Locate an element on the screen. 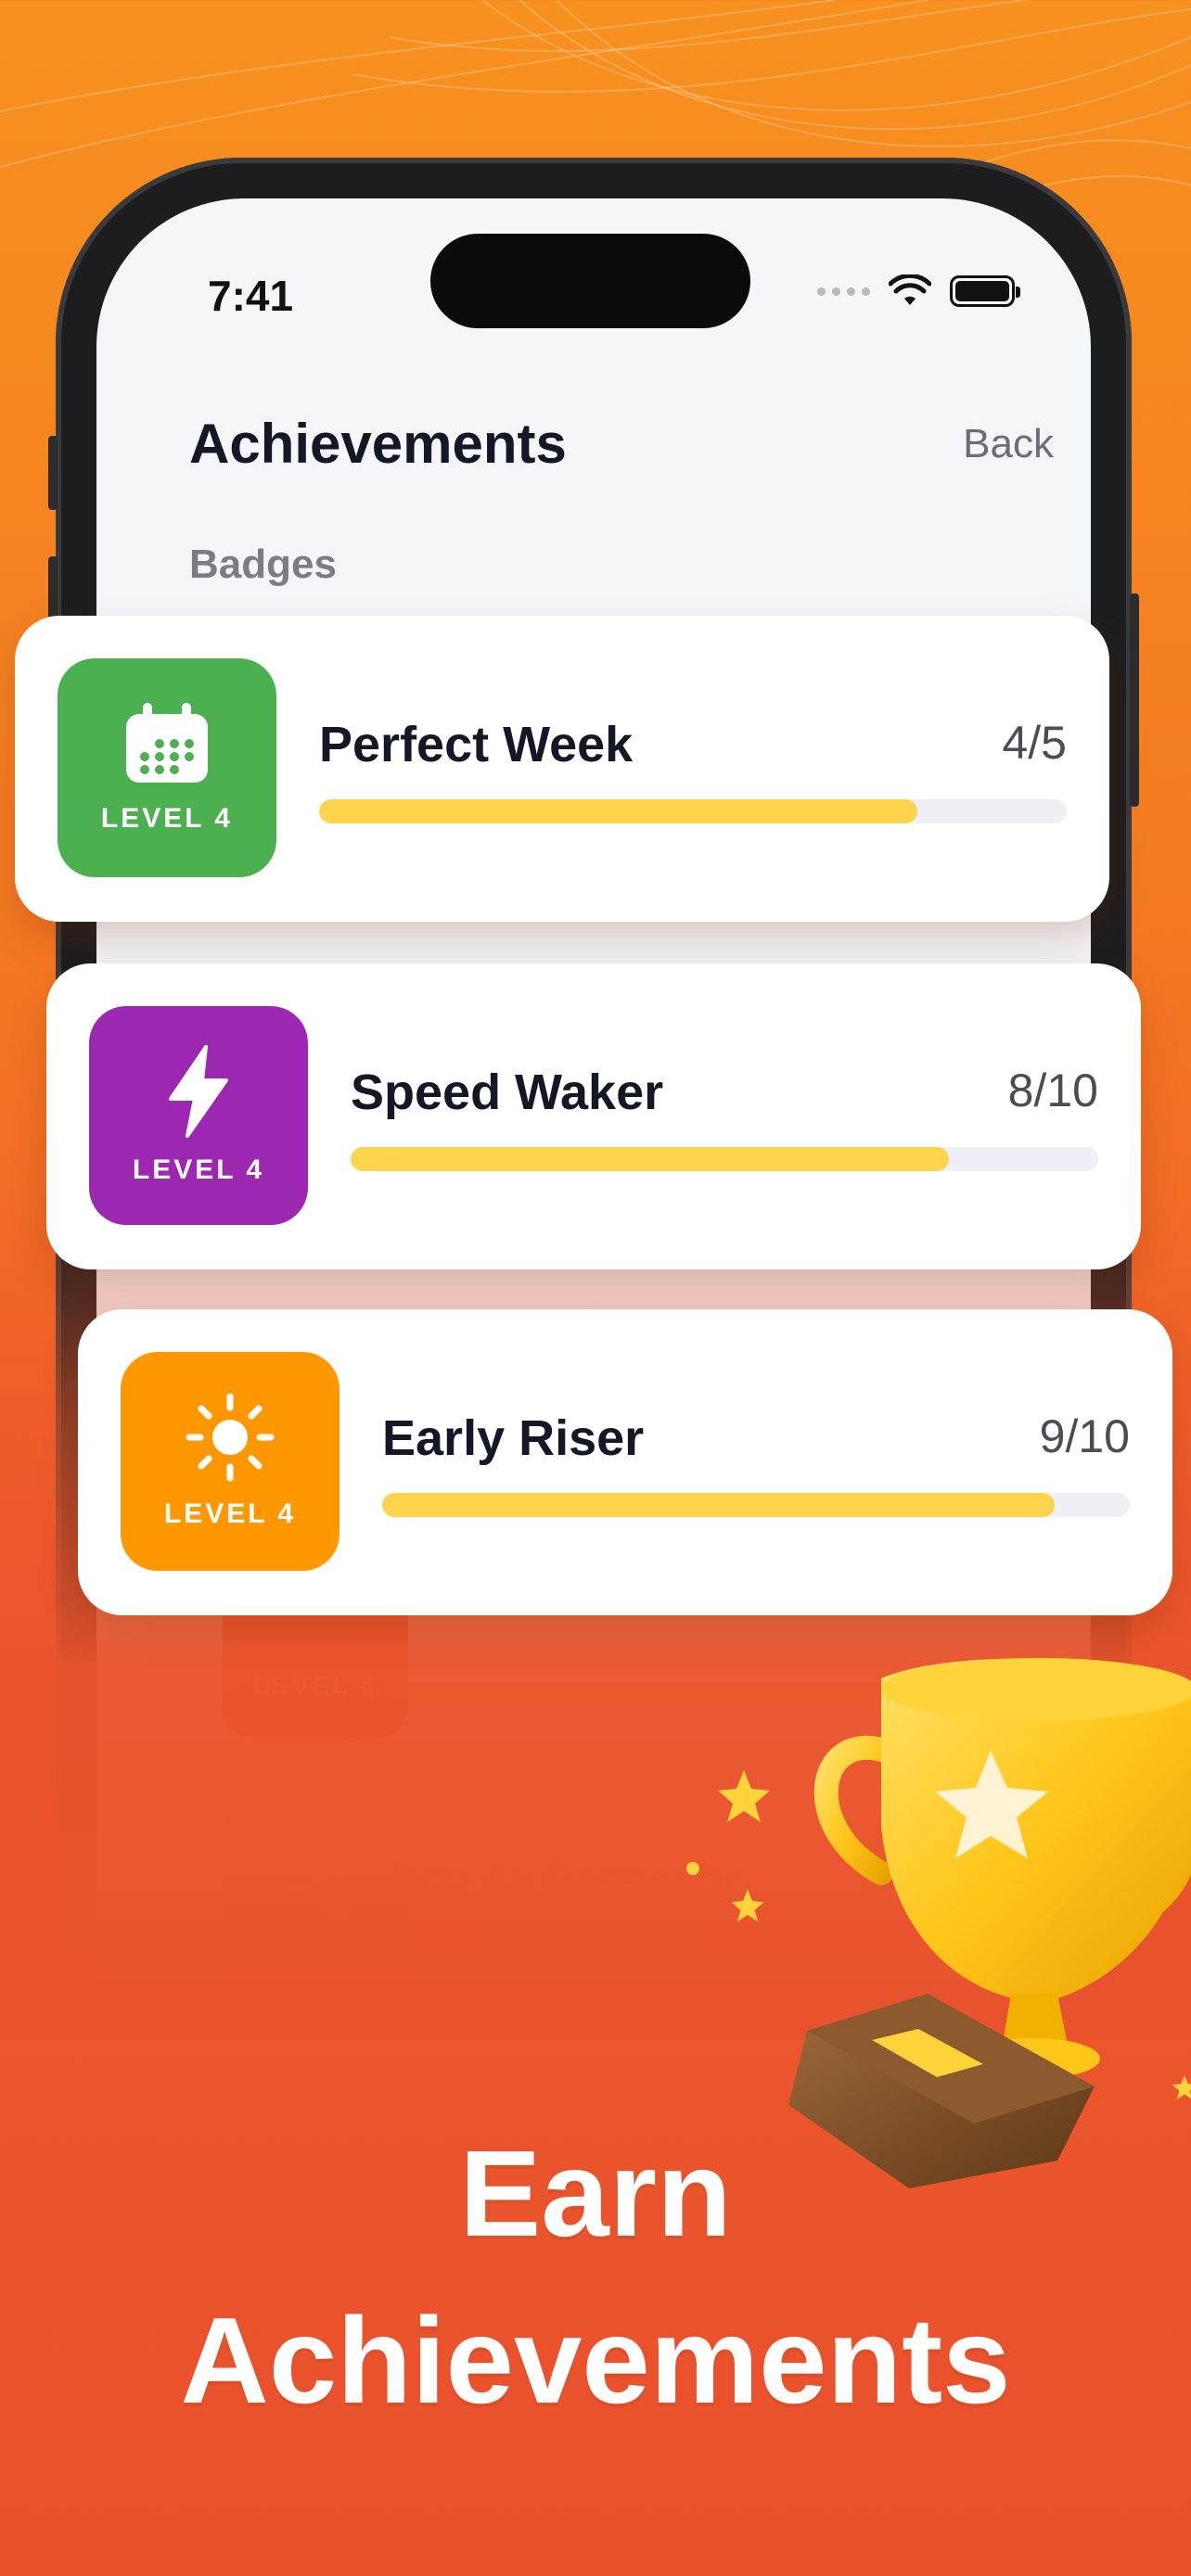 This screenshot has width=1191, height=2576. background-progress-bar is located at coordinates (640, 1692).